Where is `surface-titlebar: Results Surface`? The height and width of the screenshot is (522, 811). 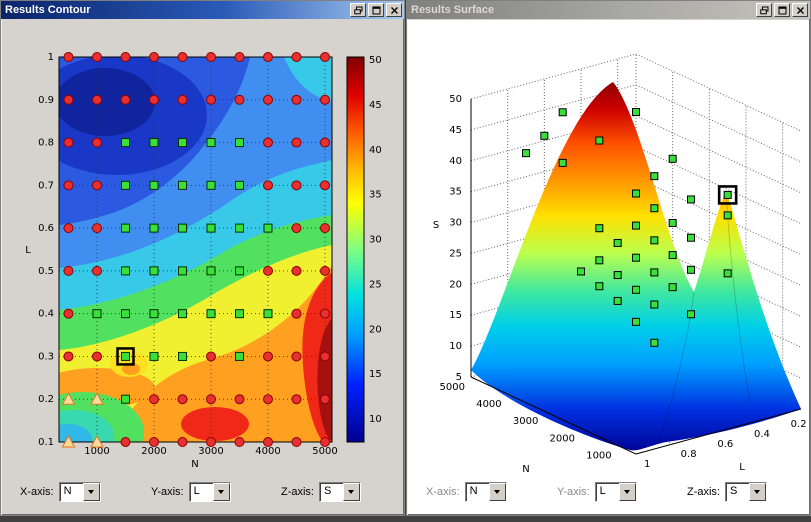
surface-titlebar: Results Surface is located at coordinates (608, 10).